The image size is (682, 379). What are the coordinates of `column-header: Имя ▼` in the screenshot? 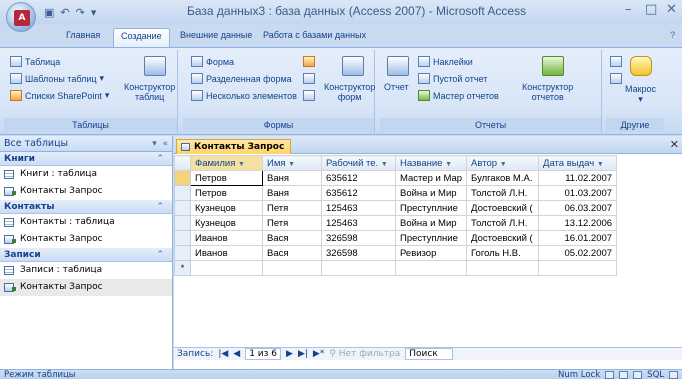 It's located at (292, 163).